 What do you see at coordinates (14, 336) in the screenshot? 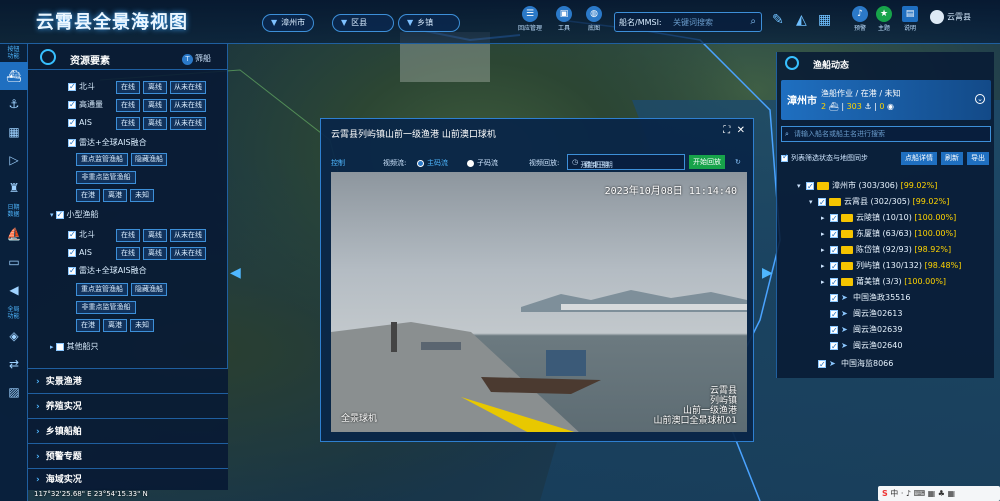
I see `nav-cube: ◈` at bounding box center [14, 336].